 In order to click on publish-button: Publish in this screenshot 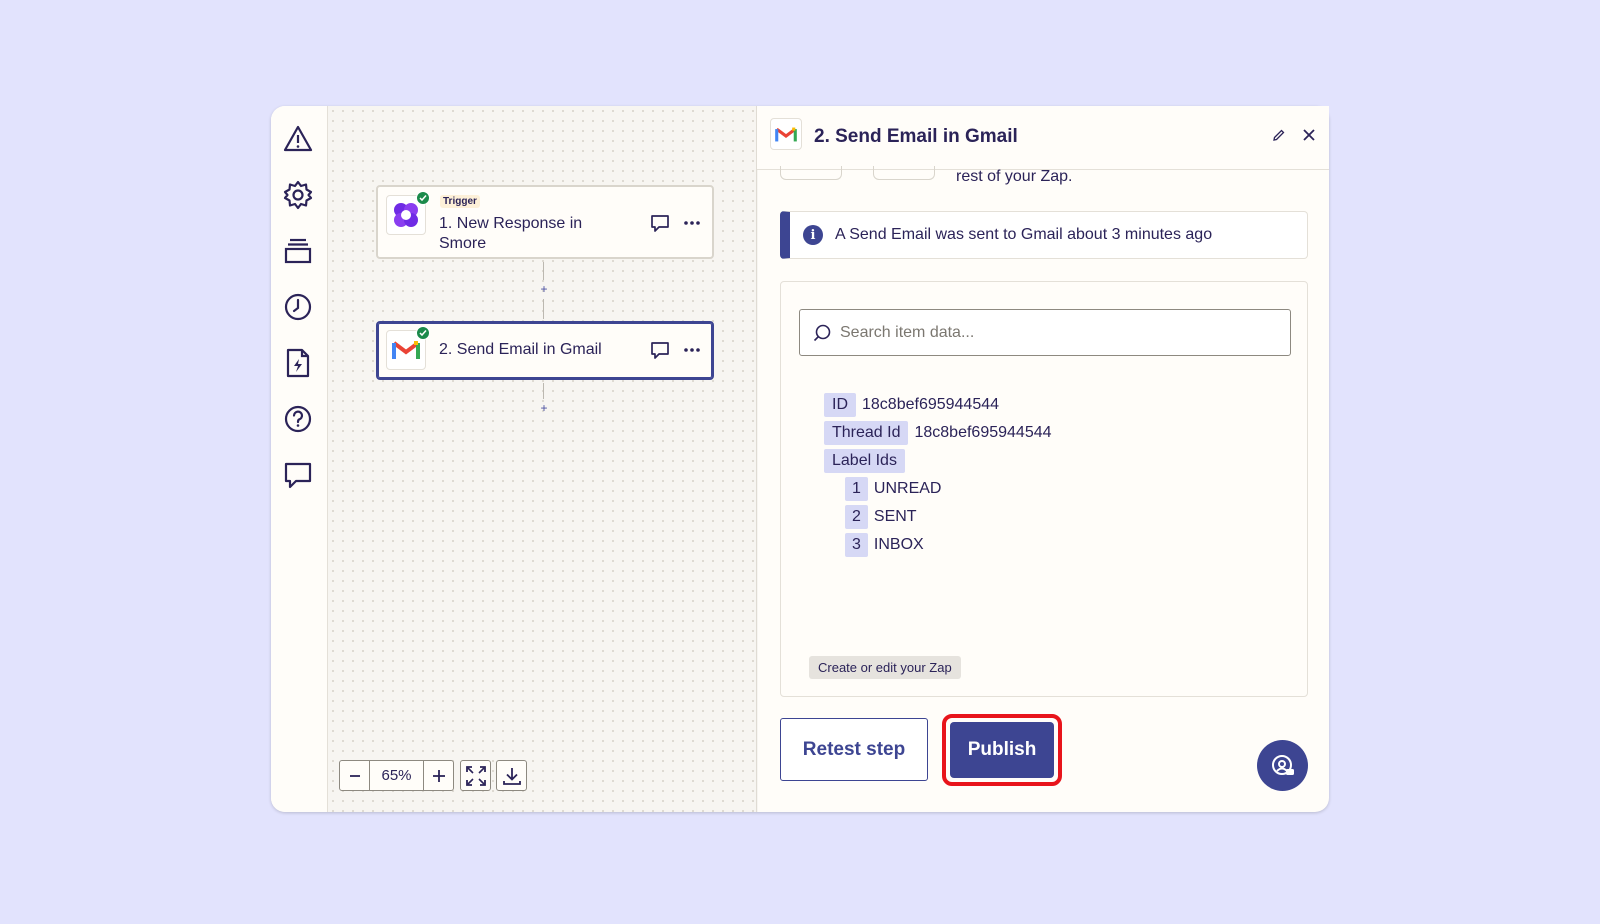, I will do `click(1002, 750)`.